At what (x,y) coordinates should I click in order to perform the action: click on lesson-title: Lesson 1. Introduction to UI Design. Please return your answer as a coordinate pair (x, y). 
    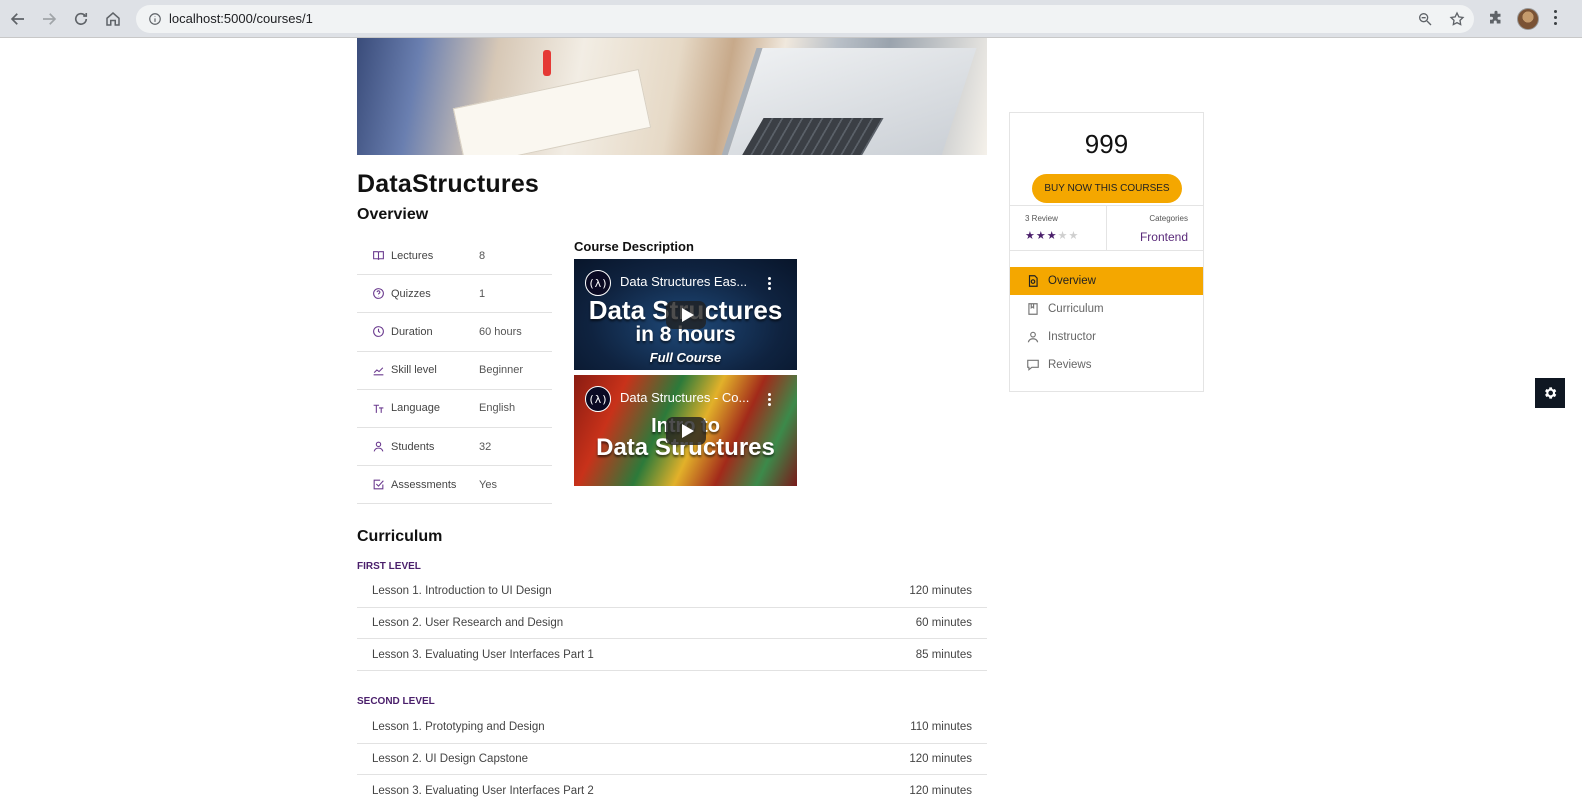
    Looking at the image, I should click on (462, 591).